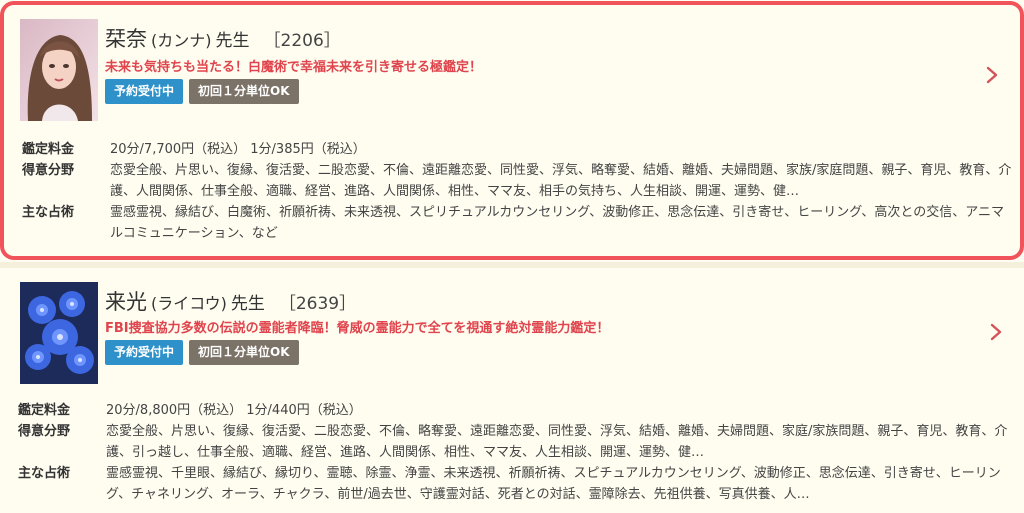  Describe the element at coordinates (189, 303) in the screenshot. I see `teller-kana: (ライコウ)` at that location.